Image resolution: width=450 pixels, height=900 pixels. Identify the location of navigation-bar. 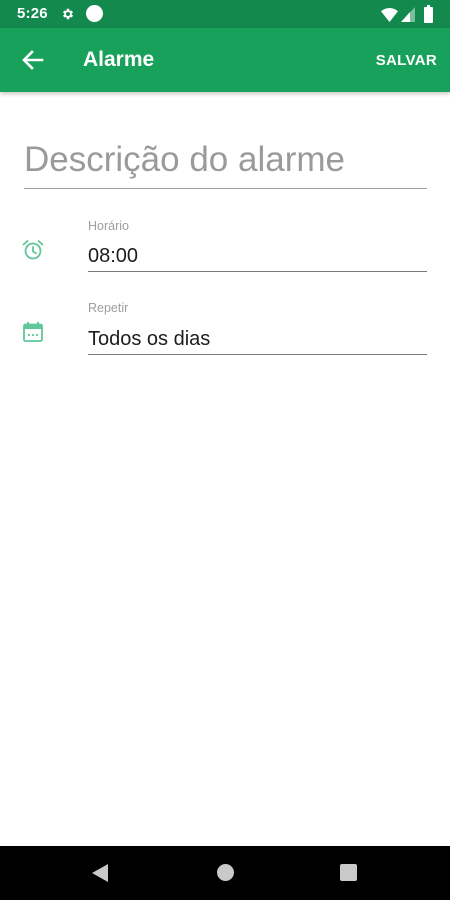
(225, 873).